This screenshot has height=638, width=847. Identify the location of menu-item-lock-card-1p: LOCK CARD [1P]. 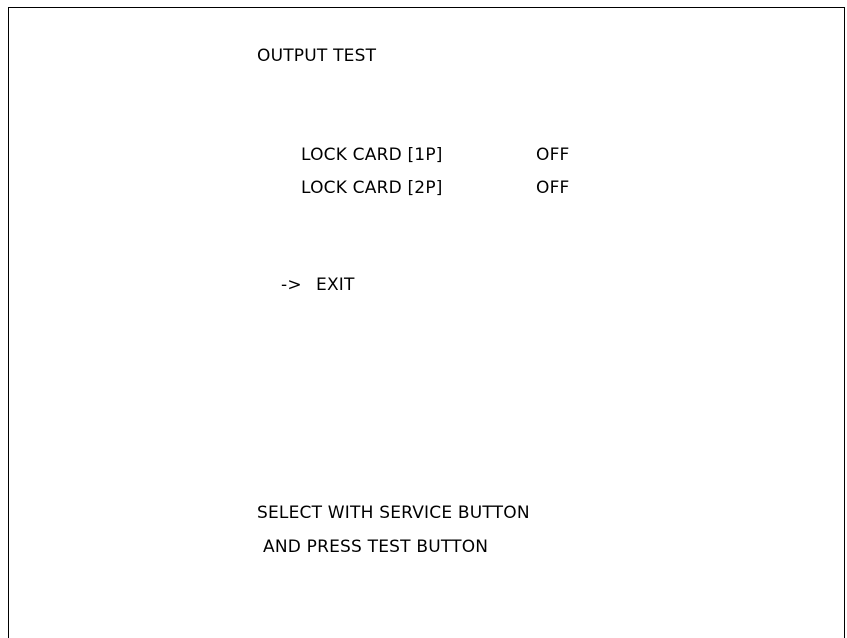
(372, 155).